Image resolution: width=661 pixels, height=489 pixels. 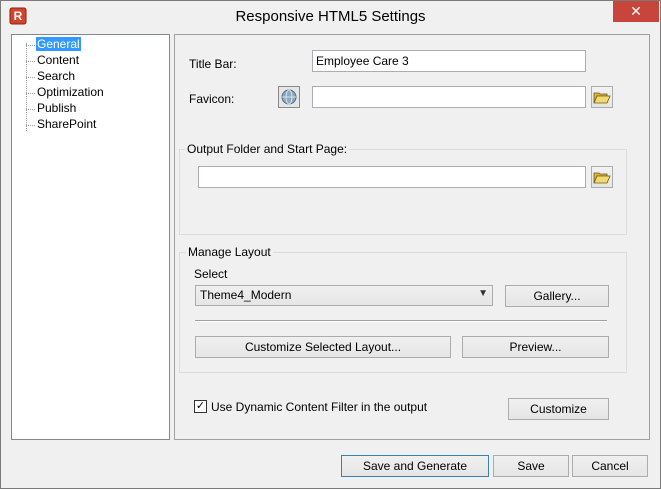 I want to click on customize-button: Customize, so click(x=558, y=409).